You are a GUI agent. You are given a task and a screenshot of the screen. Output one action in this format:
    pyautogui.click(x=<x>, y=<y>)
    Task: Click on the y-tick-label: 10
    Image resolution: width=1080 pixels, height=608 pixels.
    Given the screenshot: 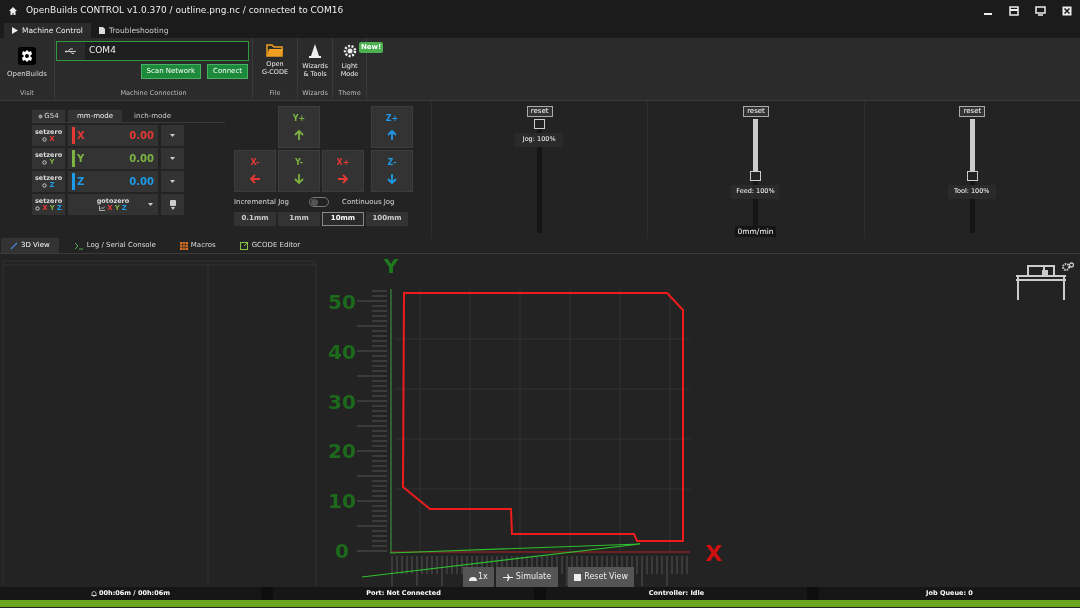 What is the action you would take?
    pyautogui.click(x=342, y=501)
    